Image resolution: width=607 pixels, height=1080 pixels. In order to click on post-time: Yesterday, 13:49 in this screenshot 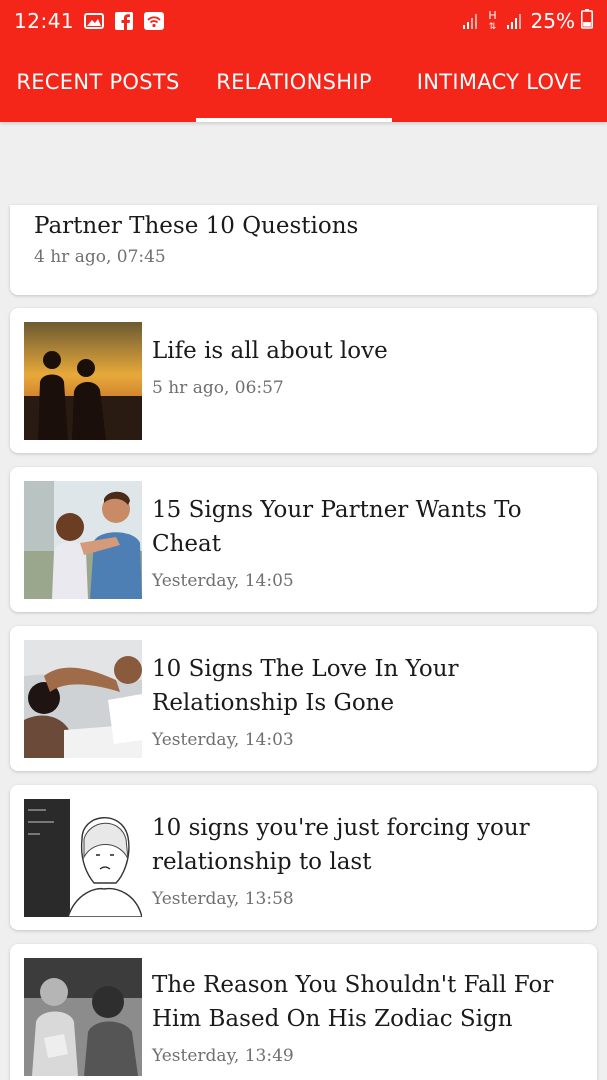, I will do `click(223, 1056)`.